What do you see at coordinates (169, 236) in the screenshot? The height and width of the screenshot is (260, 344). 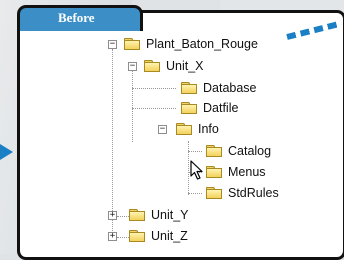 I see `node-label: Unit_Z` at bounding box center [169, 236].